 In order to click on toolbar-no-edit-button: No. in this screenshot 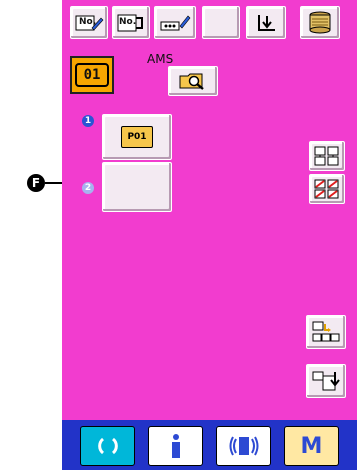, I will do `click(89, 22)`.